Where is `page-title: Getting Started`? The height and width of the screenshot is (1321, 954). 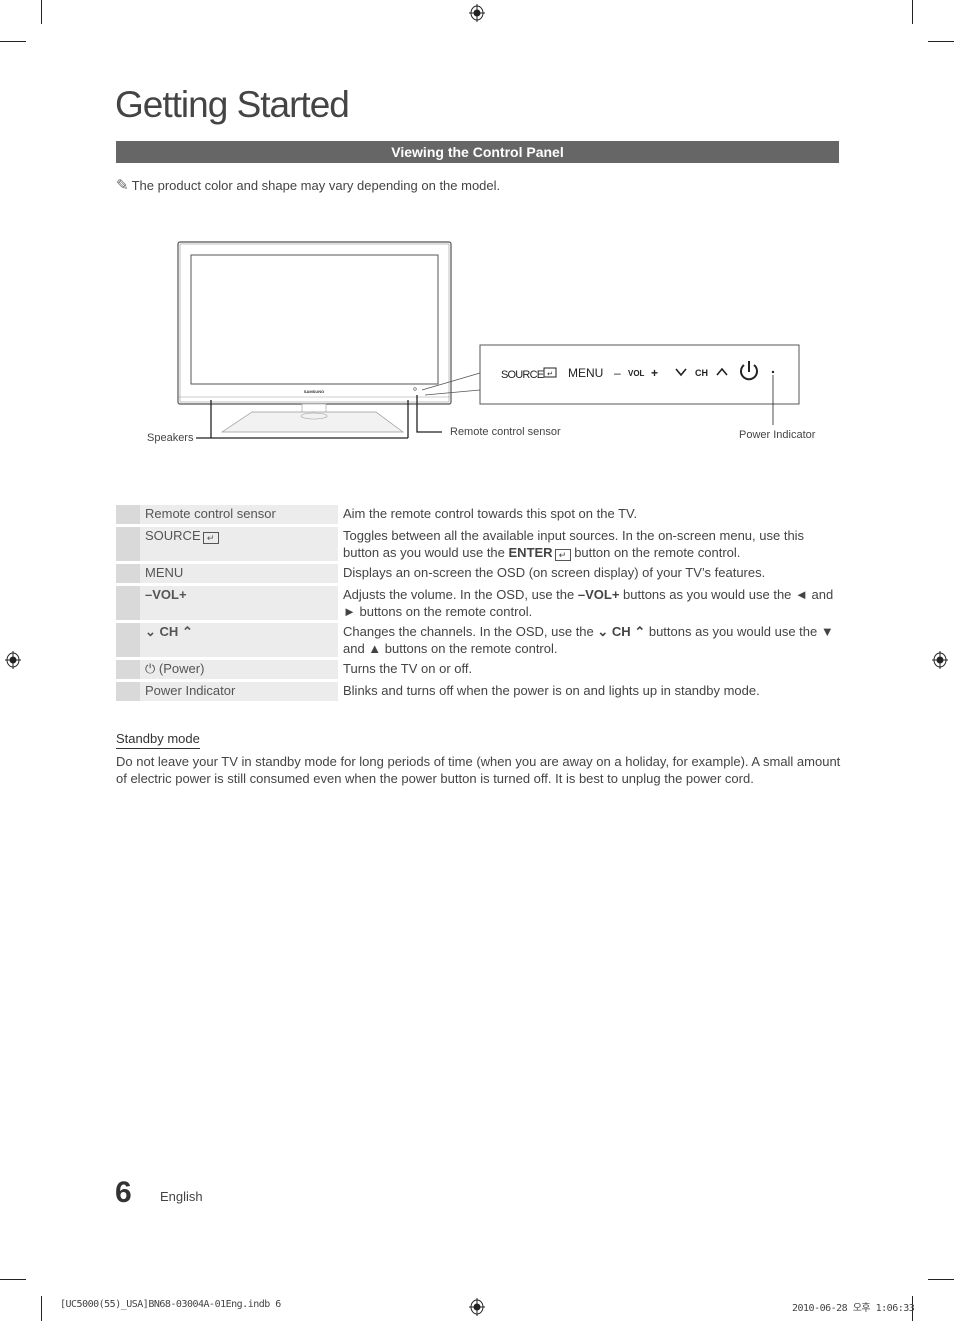 page-title: Getting Started is located at coordinates (232, 104).